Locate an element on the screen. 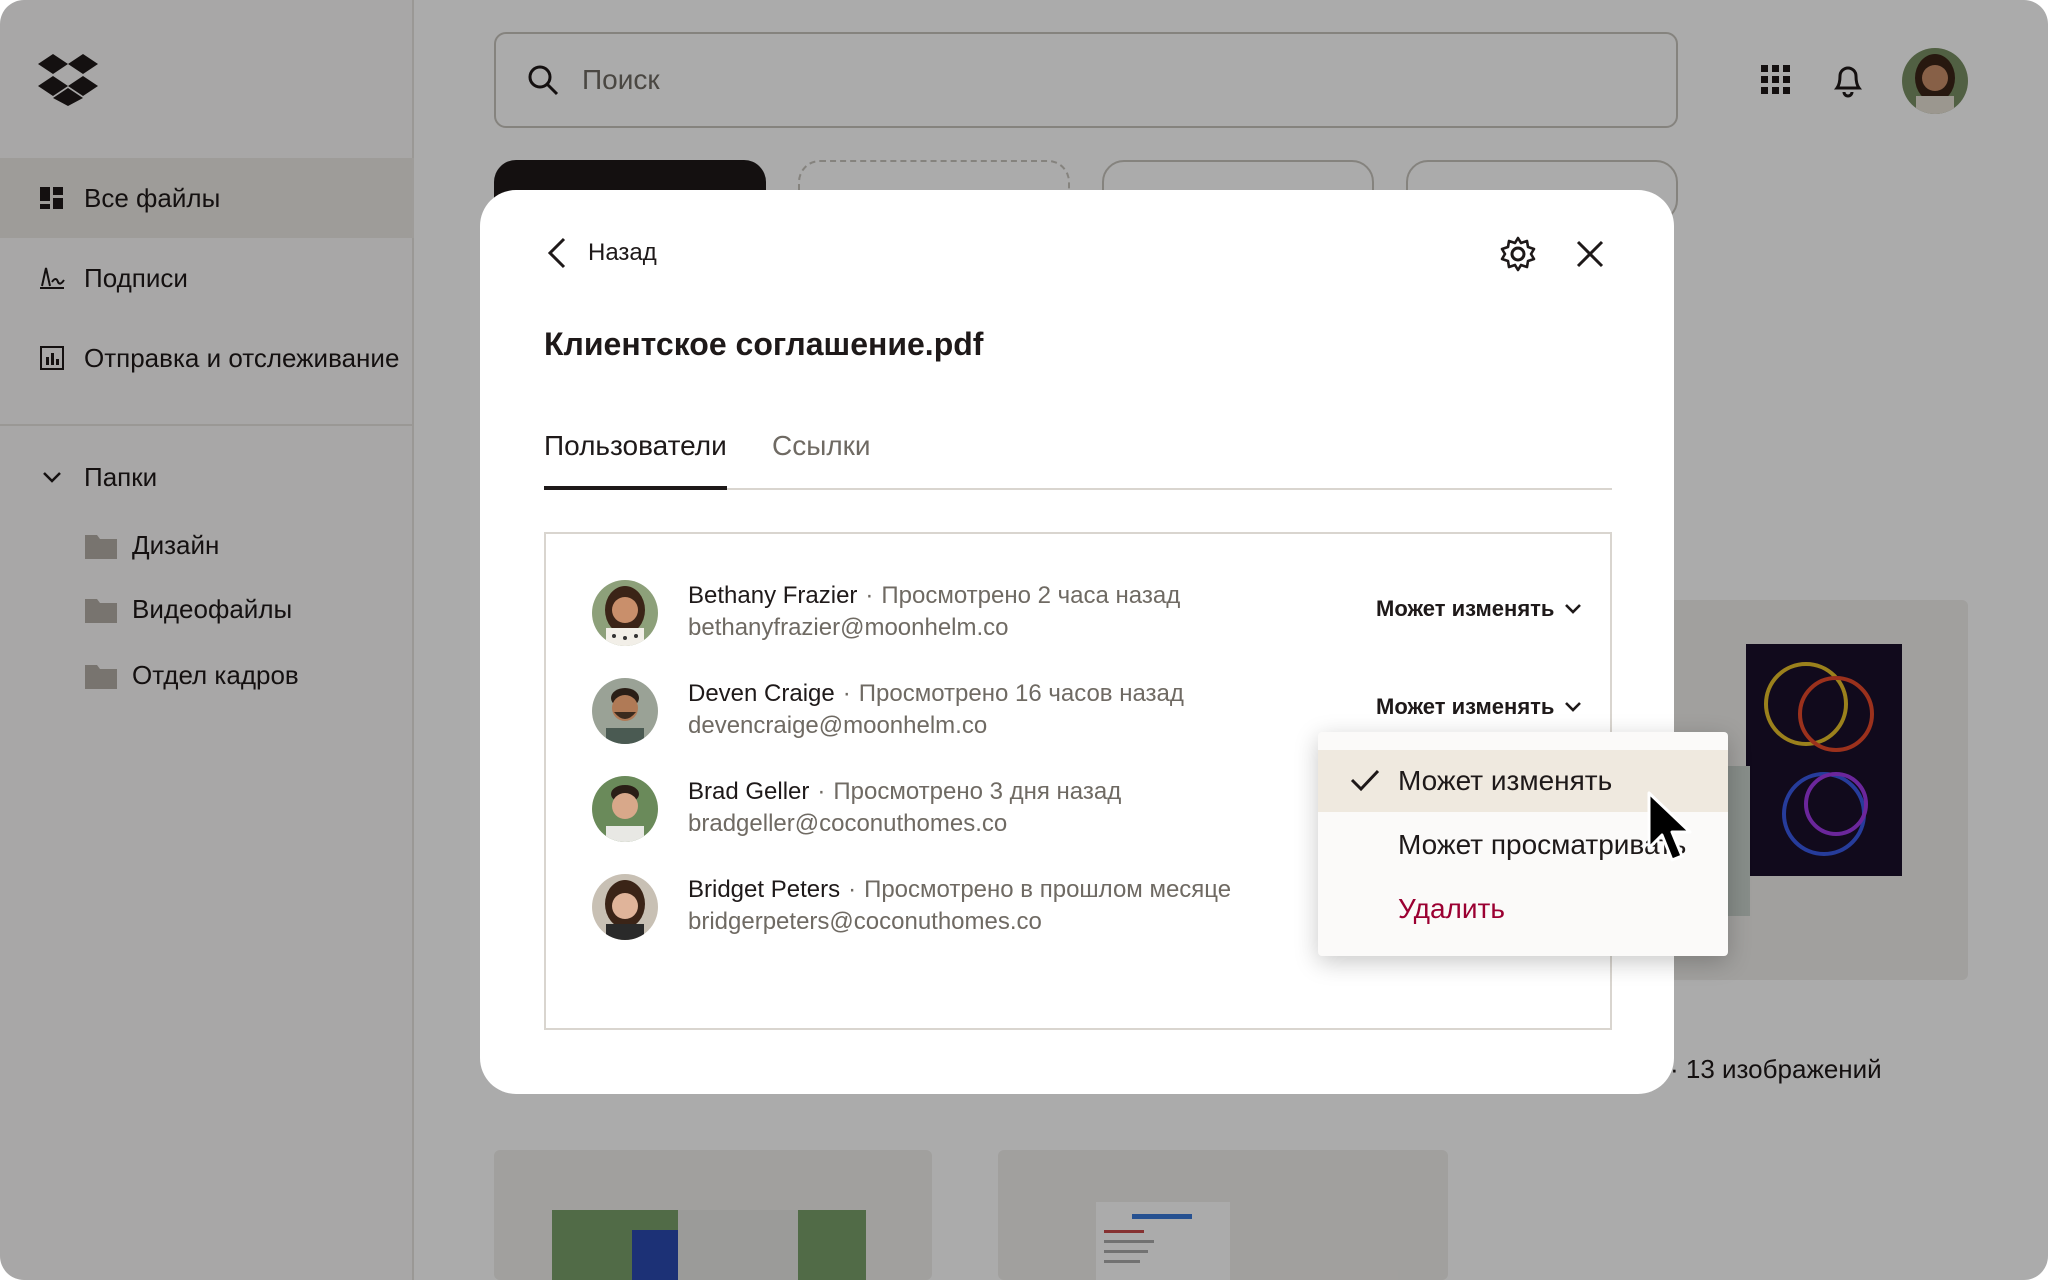 The image size is (2048, 1280). user-name: Deven Craige is located at coordinates (761, 693).